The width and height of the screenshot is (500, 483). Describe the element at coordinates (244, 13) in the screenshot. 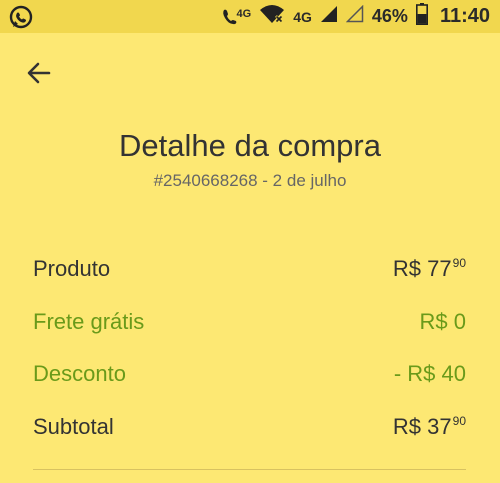

I see `network-small-label: 4G` at that location.